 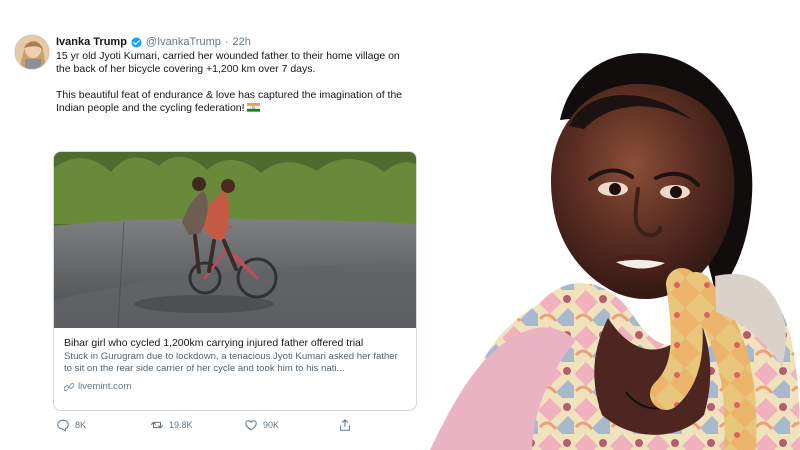 What do you see at coordinates (181, 425) in the screenshot?
I see `retweet-count: 19.8K` at bounding box center [181, 425].